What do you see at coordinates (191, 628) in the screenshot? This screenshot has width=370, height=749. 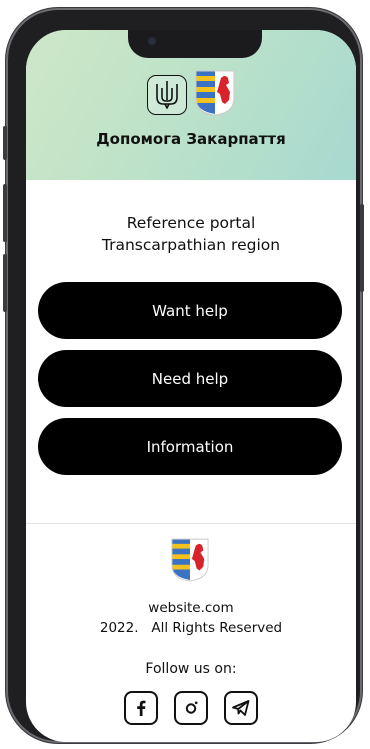 I see `copyright-text: 2022. All Rights Reserved` at bounding box center [191, 628].